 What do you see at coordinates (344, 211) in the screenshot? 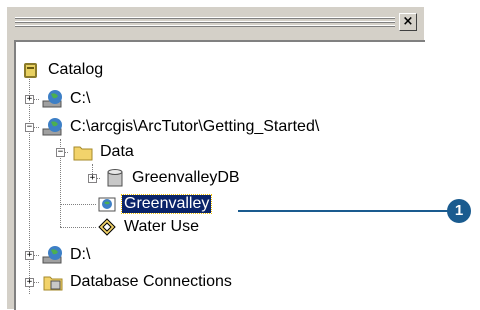
I see `callout-leader-line` at bounding box center [344, 211].